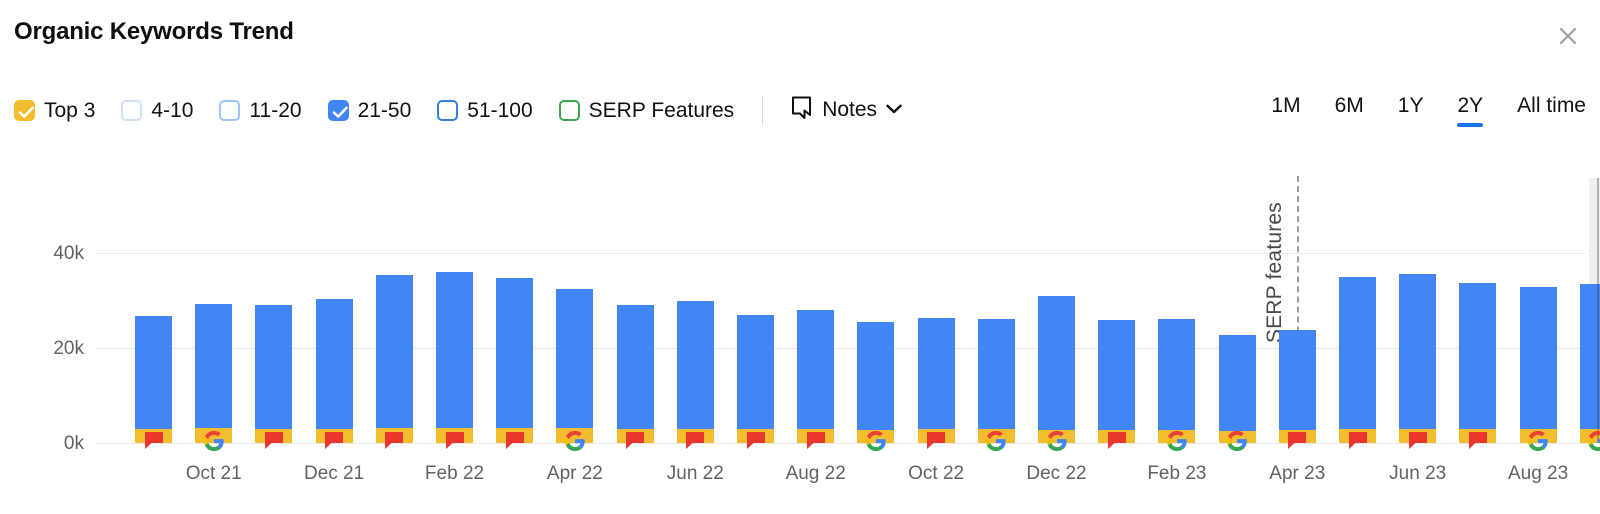 This screenshot has height=514, width=1600. I want to click on x-axis-tick-label: Feb 22, so click(454, 473).